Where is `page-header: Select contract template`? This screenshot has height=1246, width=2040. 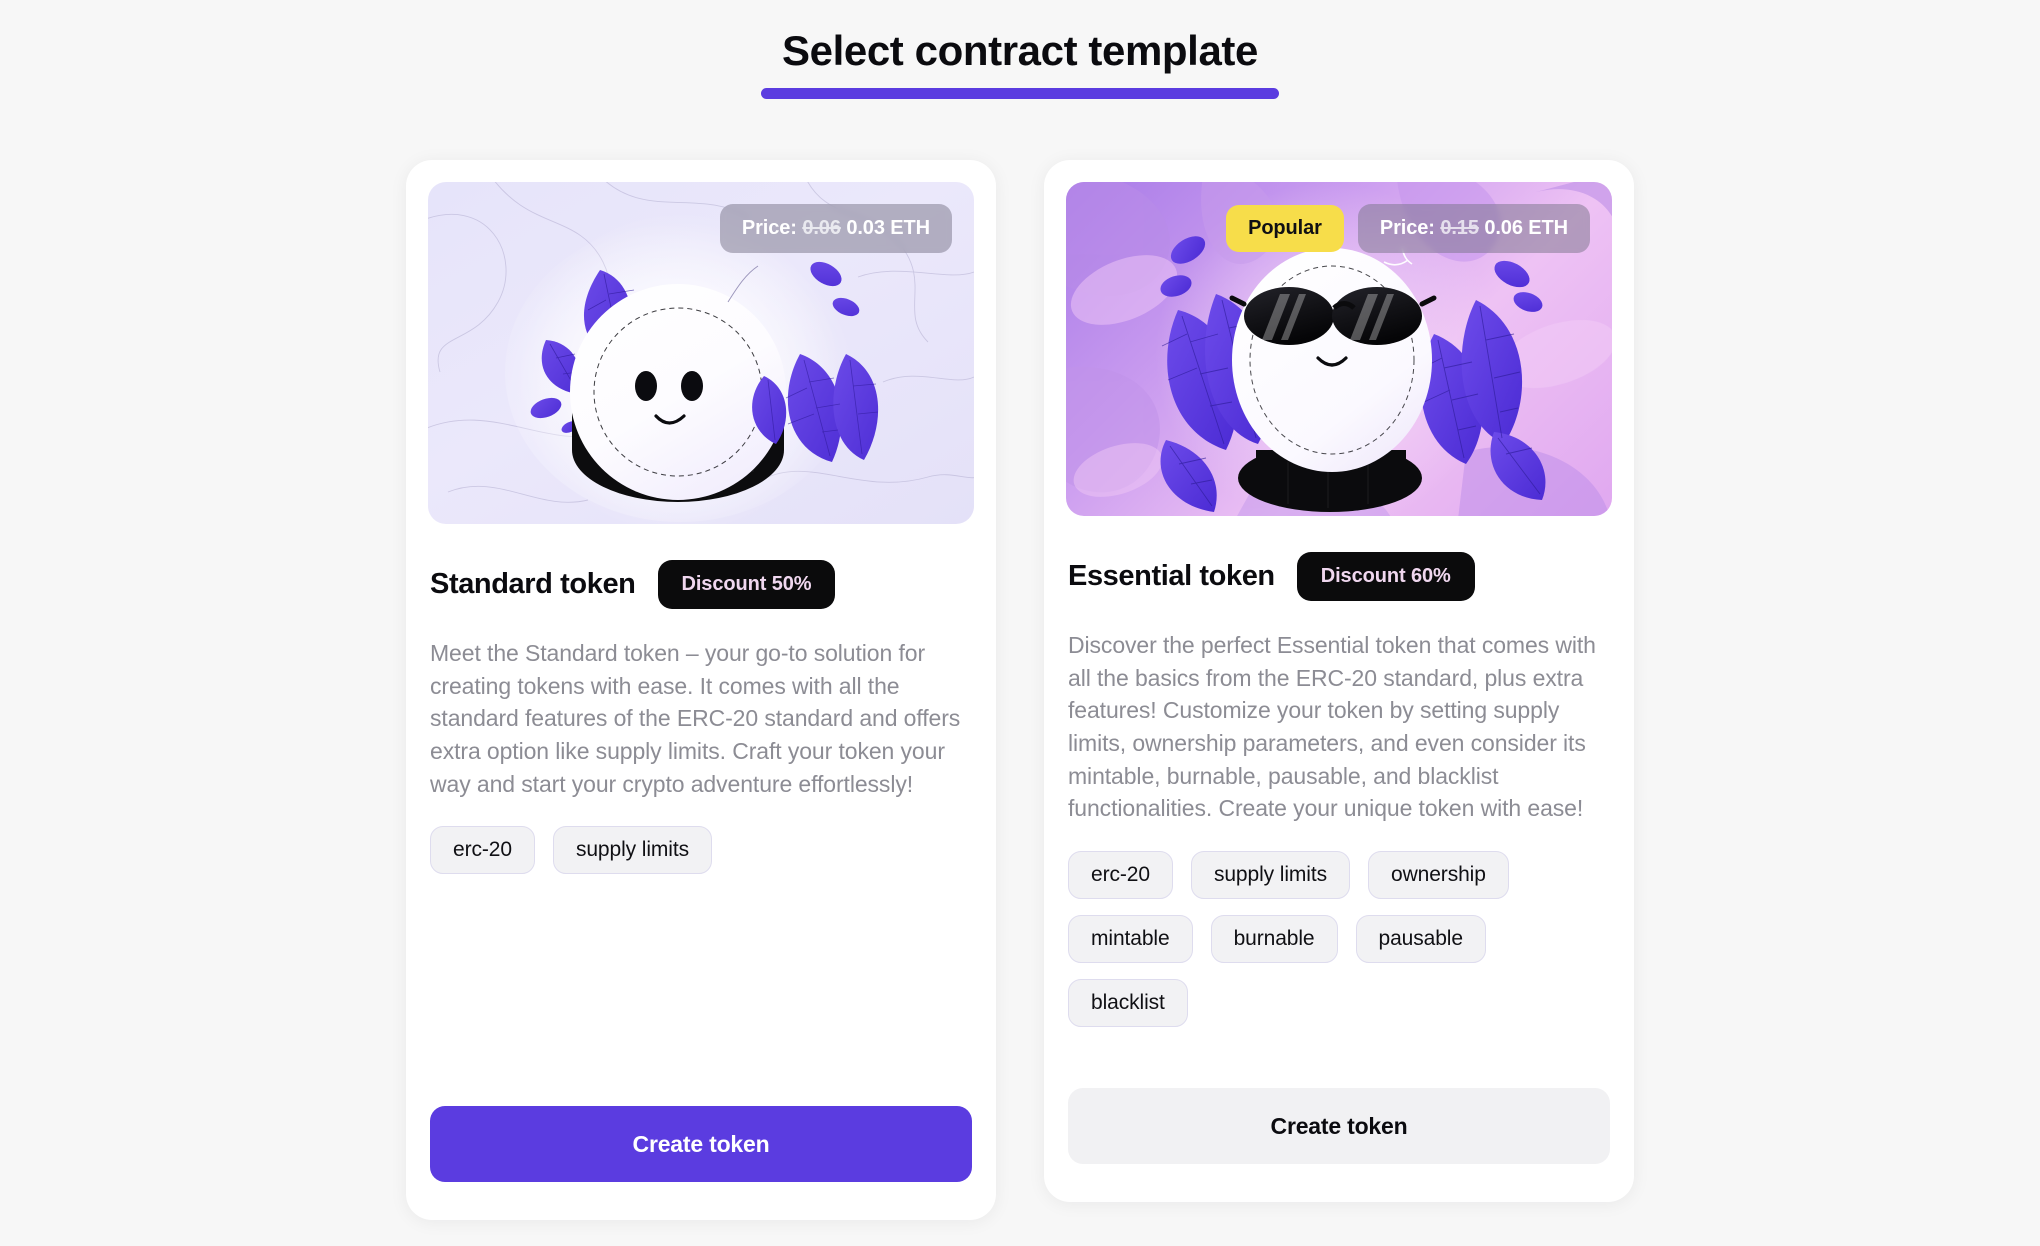
page-header: Select contract template is located at coordinates (1020, 63).